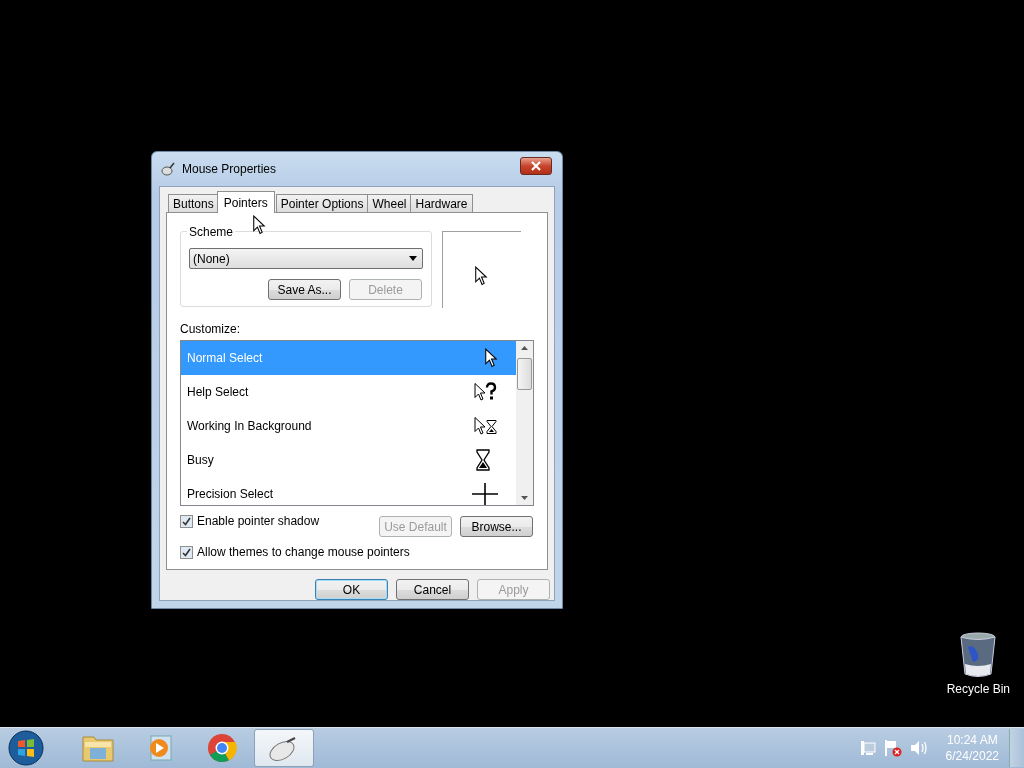 The image size is (1024, 768). I want to click on scheme-dropdown: (None), so click(306, 258).